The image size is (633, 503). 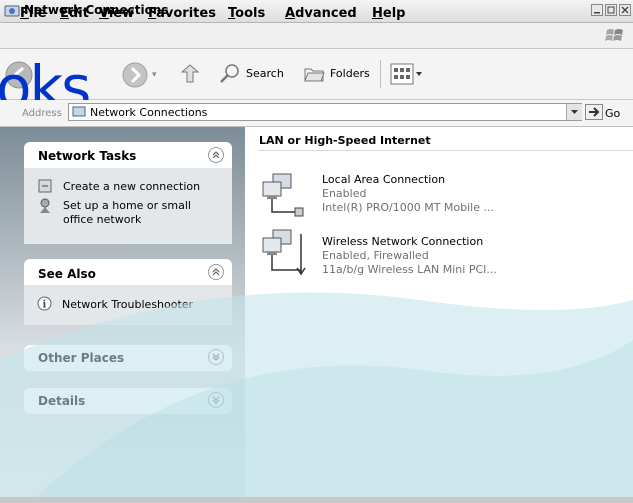 What do you see at coordinates (74, 13) in the screenshot?
I see `menu-edit: Edit` at bounding box center [74, 13].